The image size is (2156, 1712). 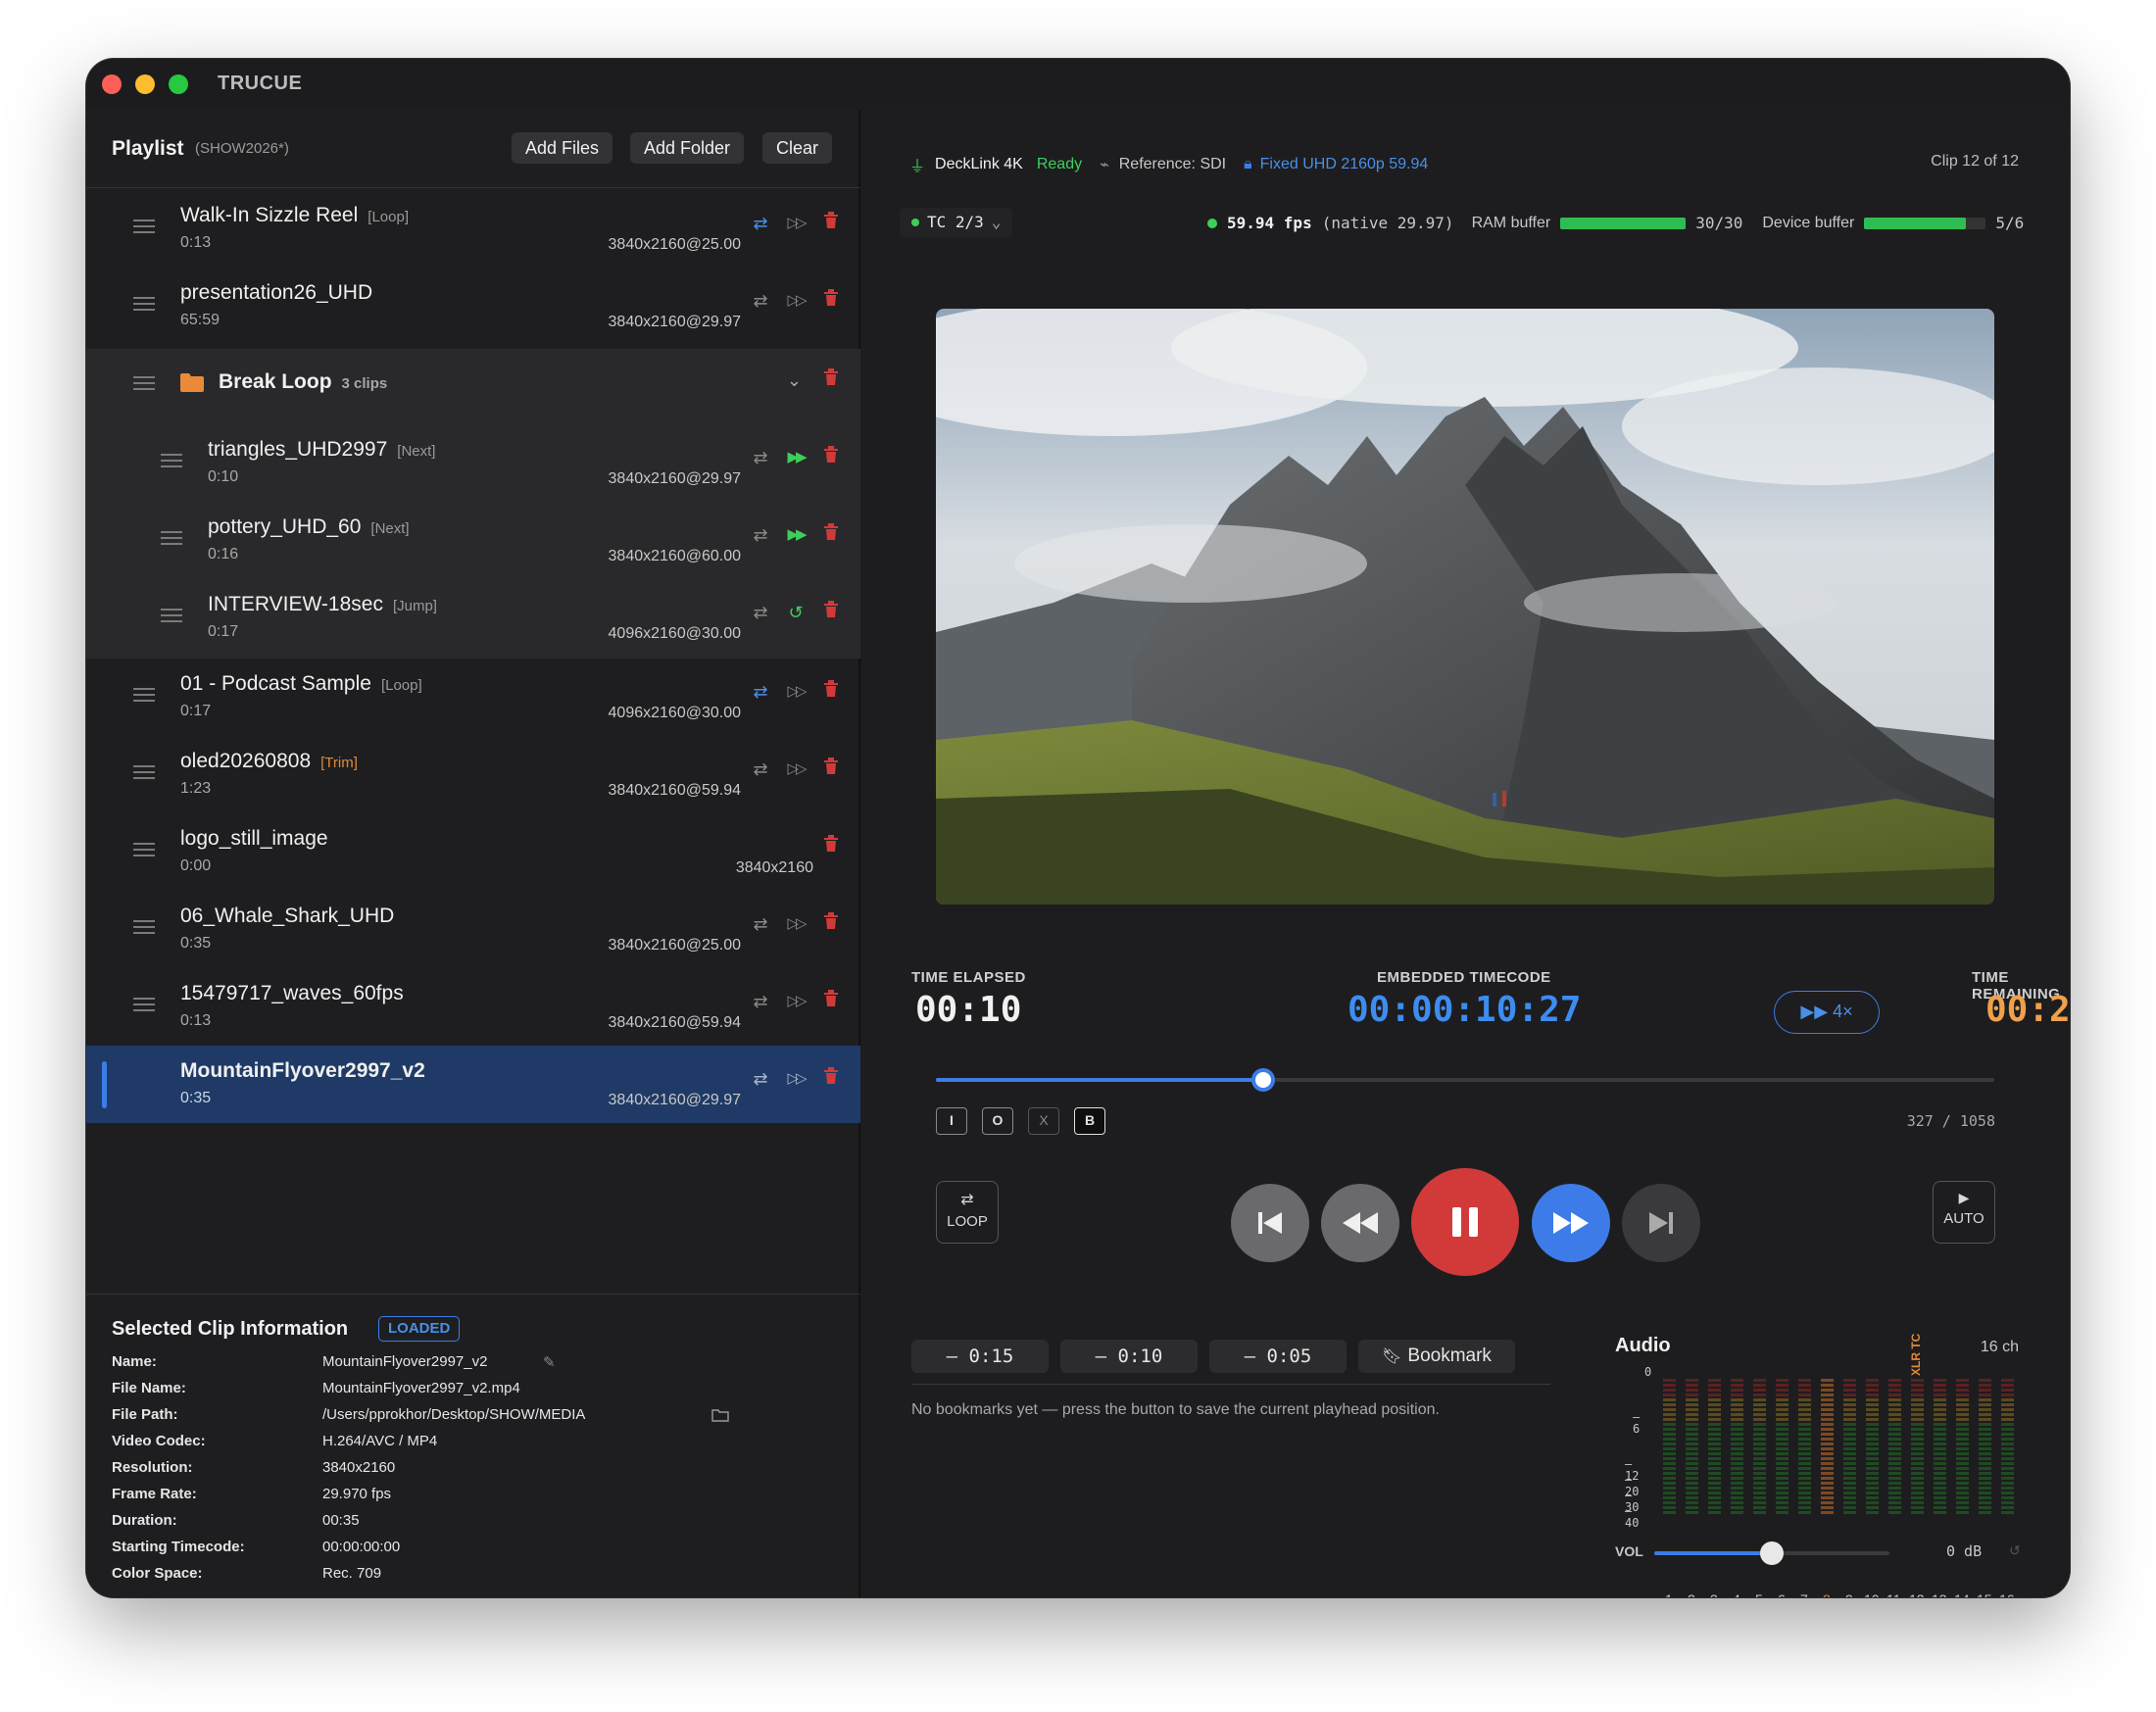 I want to click on clear-button: Clear, so click(x=797, y=148).